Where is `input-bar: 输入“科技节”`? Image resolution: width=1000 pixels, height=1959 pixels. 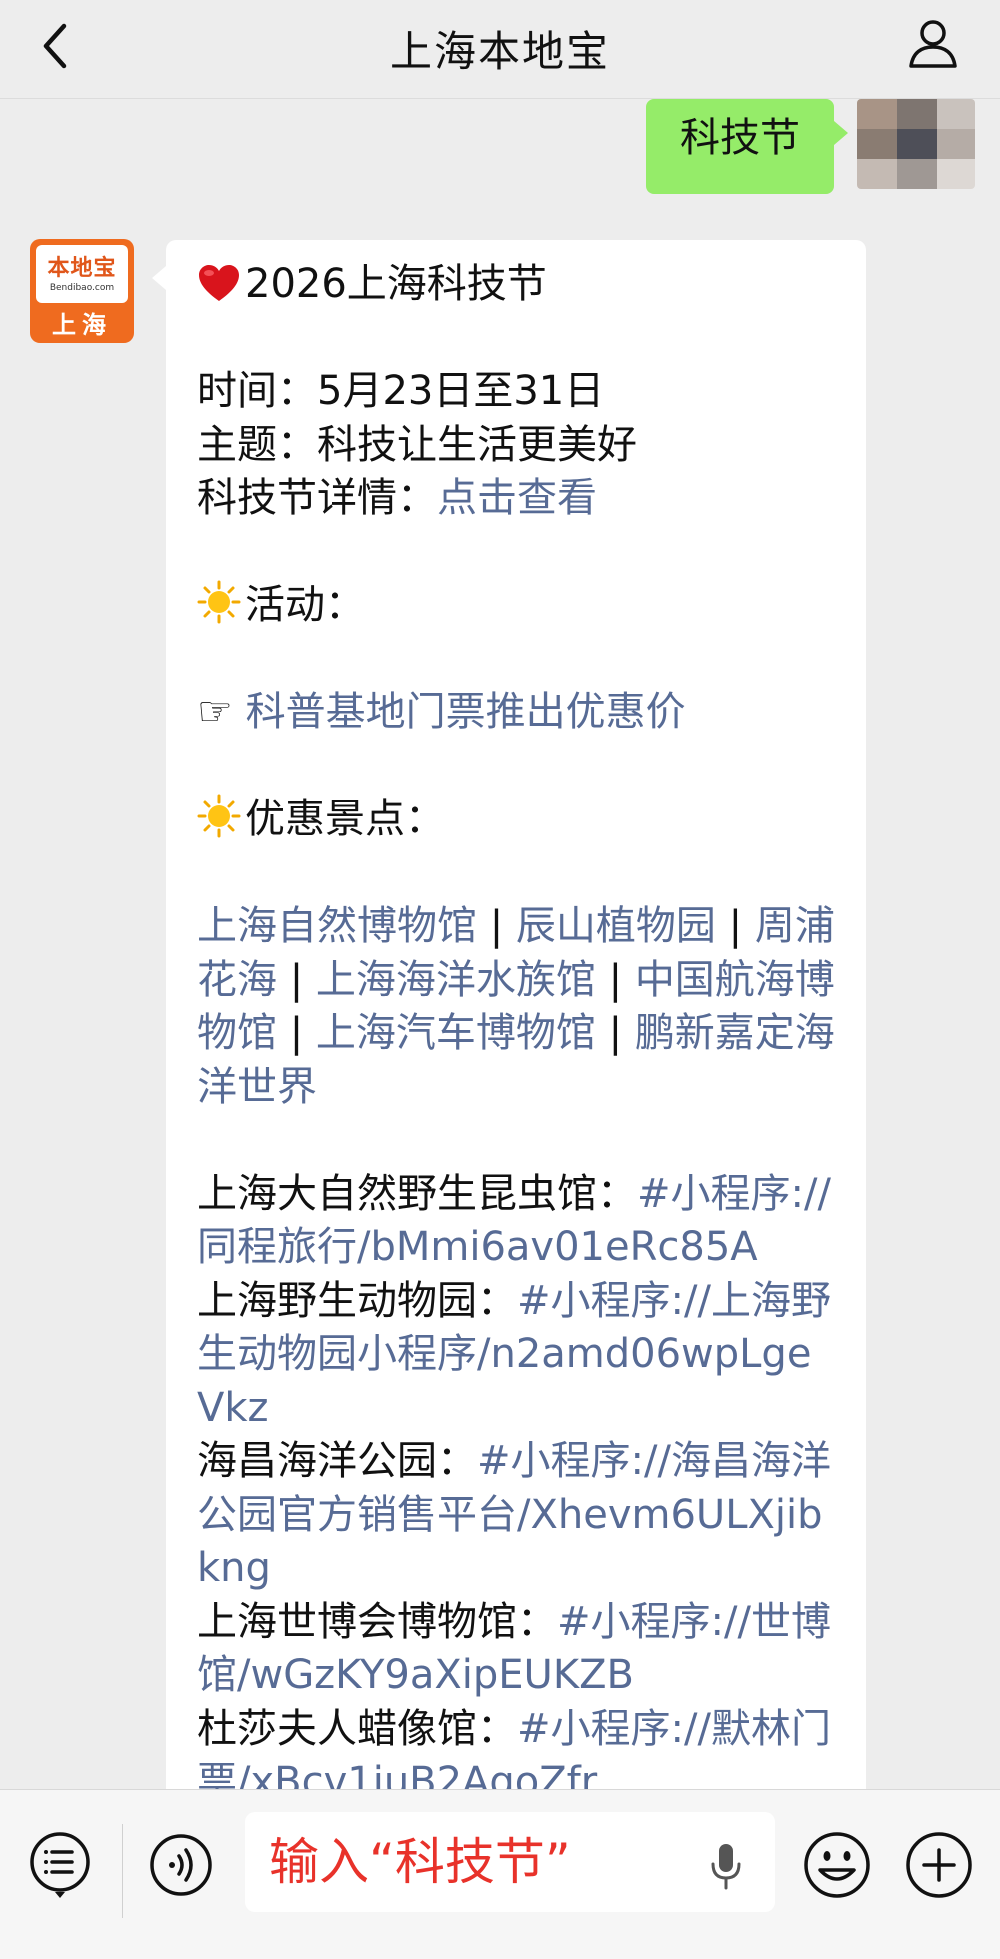 input-bar: 输入“科技节” is located at coordinates (500, 1874).